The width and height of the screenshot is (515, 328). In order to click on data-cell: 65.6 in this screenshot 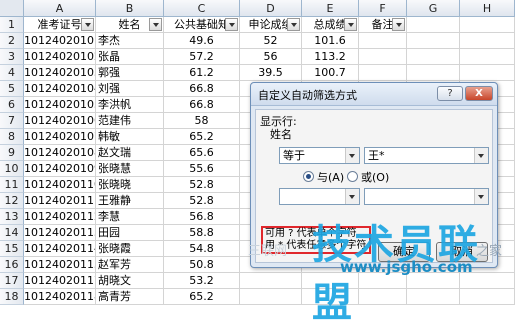, I will do `click(202, 153)`.